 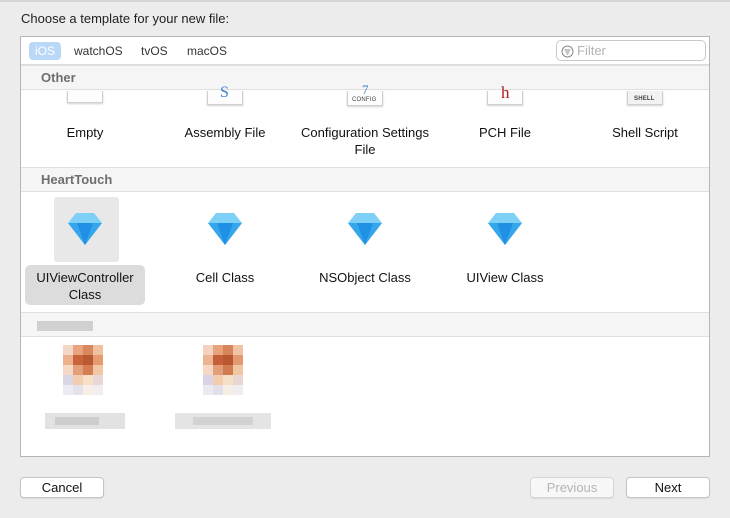 I want to click on template-pch-file: h PCH File, so click(x=505, y=123).